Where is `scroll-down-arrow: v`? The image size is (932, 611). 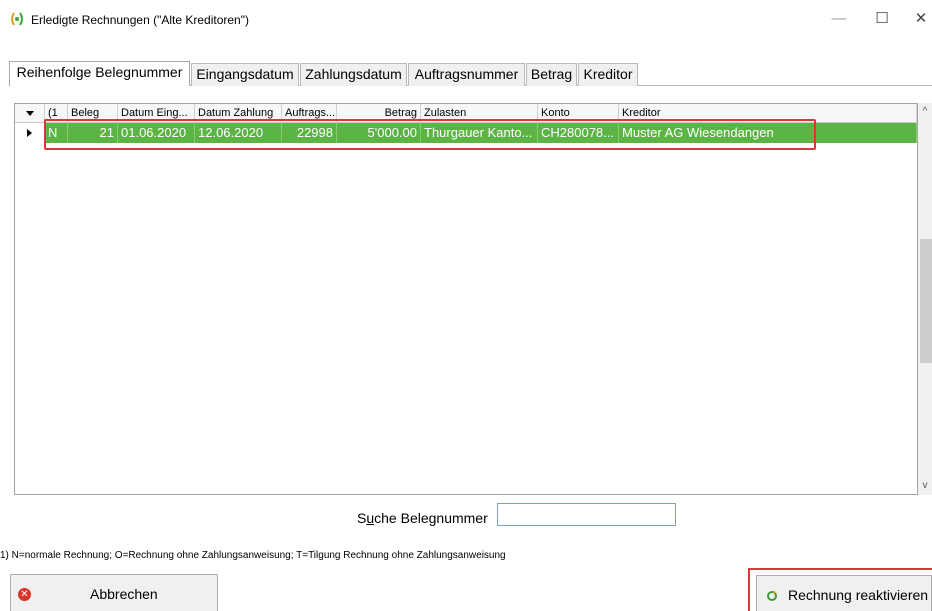 scroll-down-arrow: v is located at coordinates (925, 486).